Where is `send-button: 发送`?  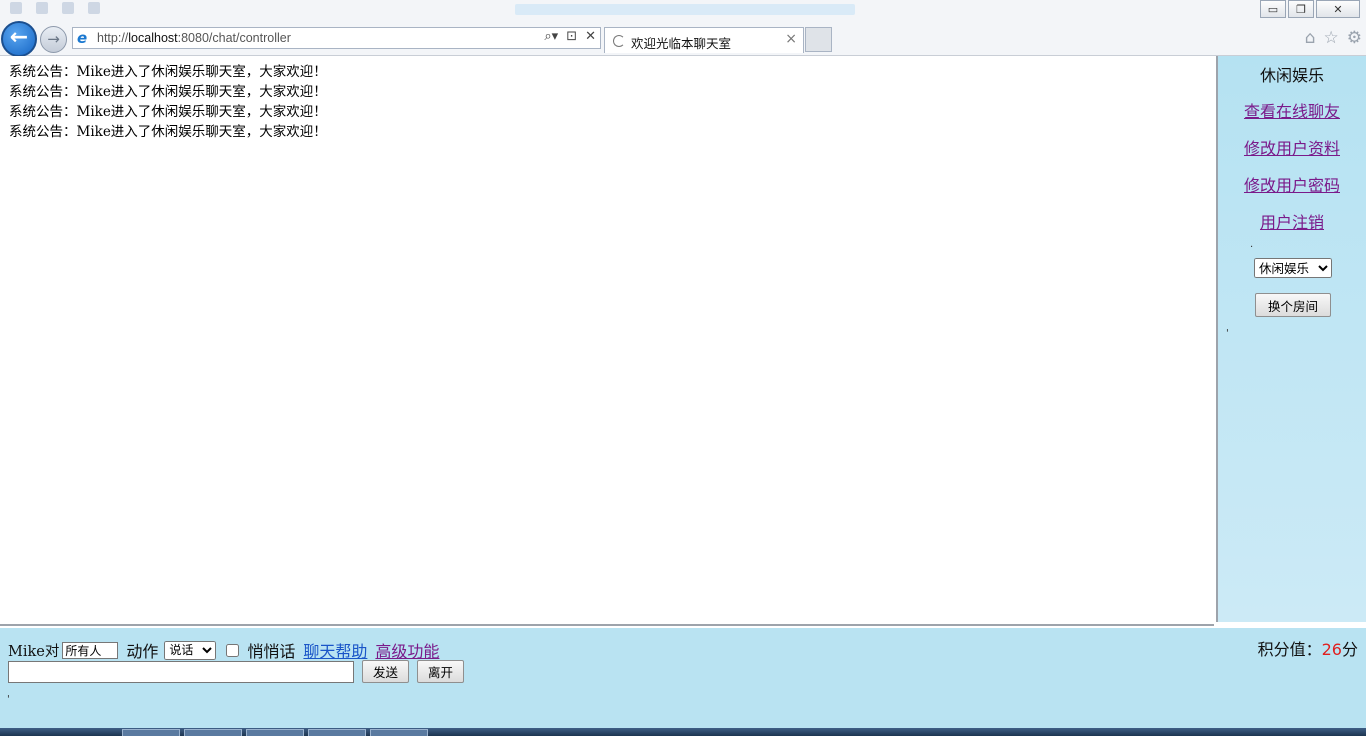
send-button: 发送 is located at coordinates (386, 671).